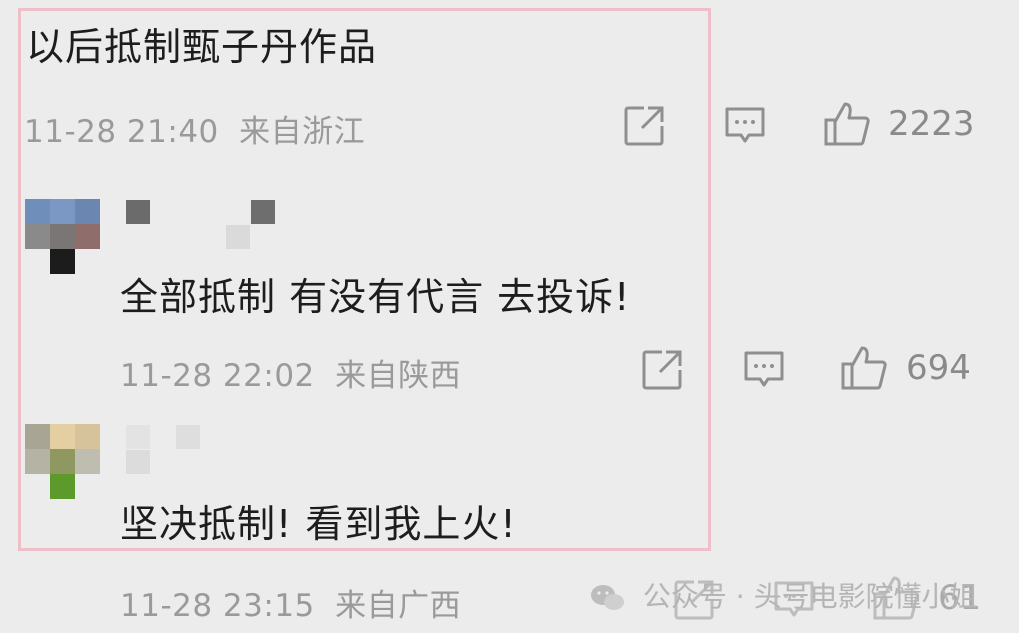 This screenshot has width=1019, height=633. I want to click on wechat-icon, so click(608, 598).